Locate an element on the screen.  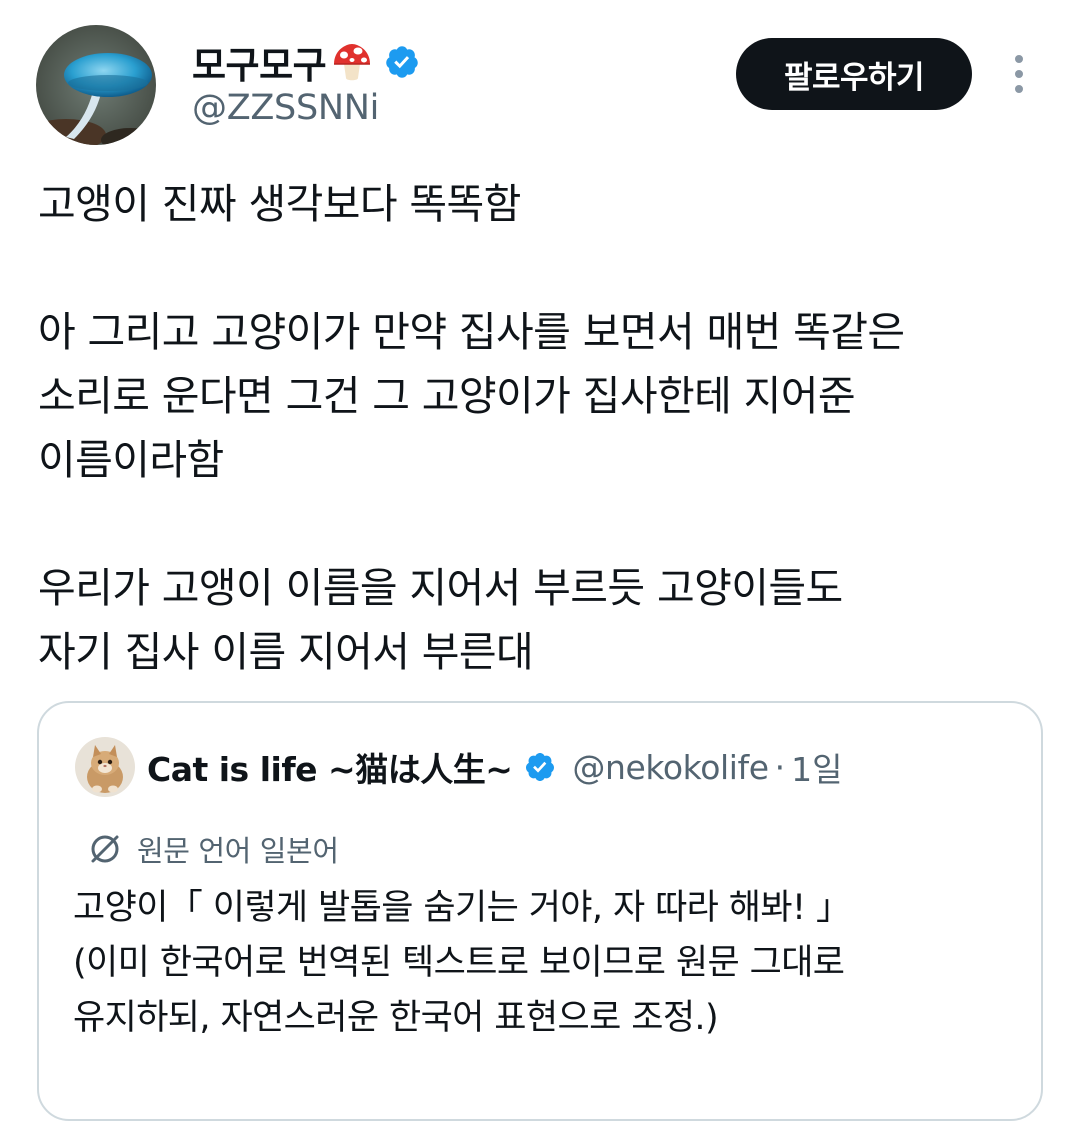
tweet-line: 고앵이 진짜 생각보다 똑똑함 is located at coordinates (279, 204).